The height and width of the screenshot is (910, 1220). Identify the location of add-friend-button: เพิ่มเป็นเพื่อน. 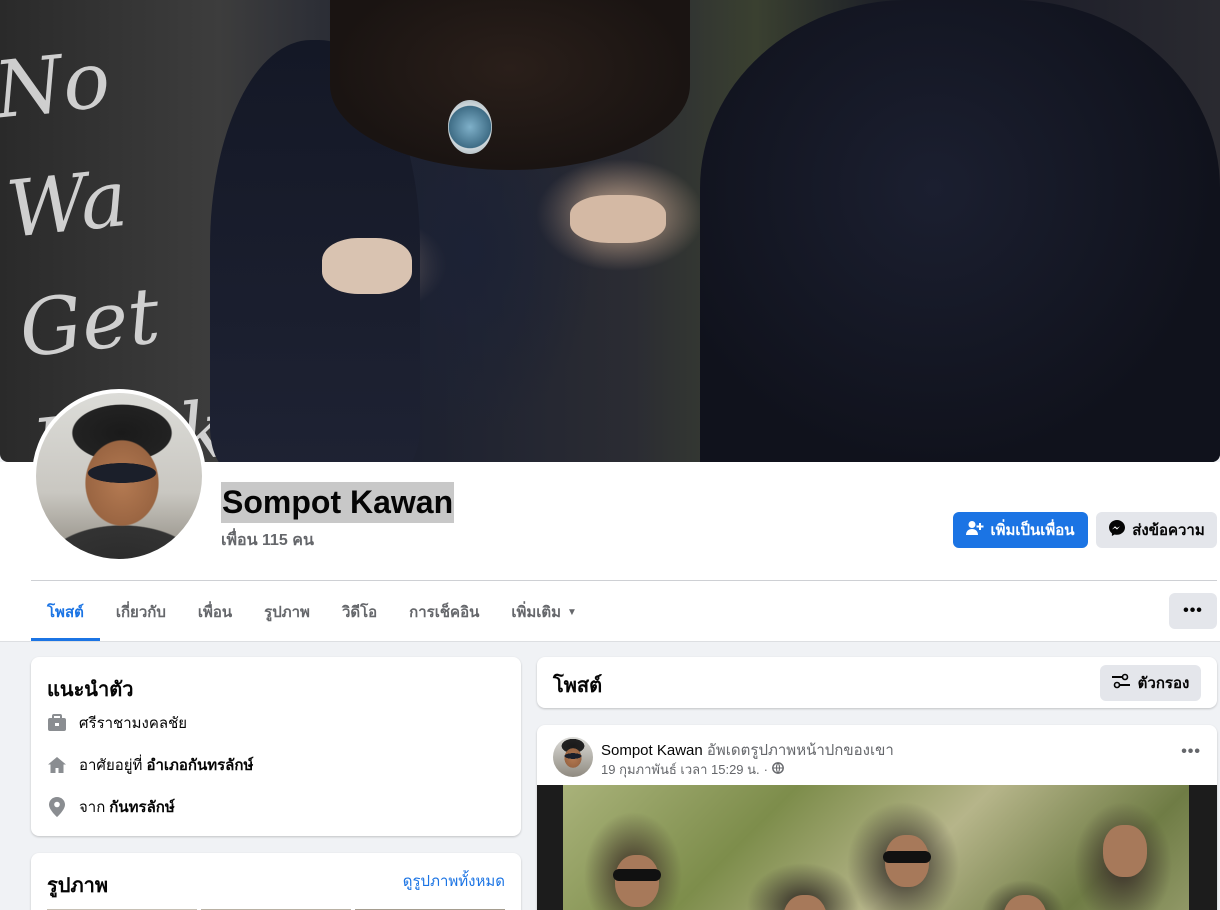
(1020, 530).